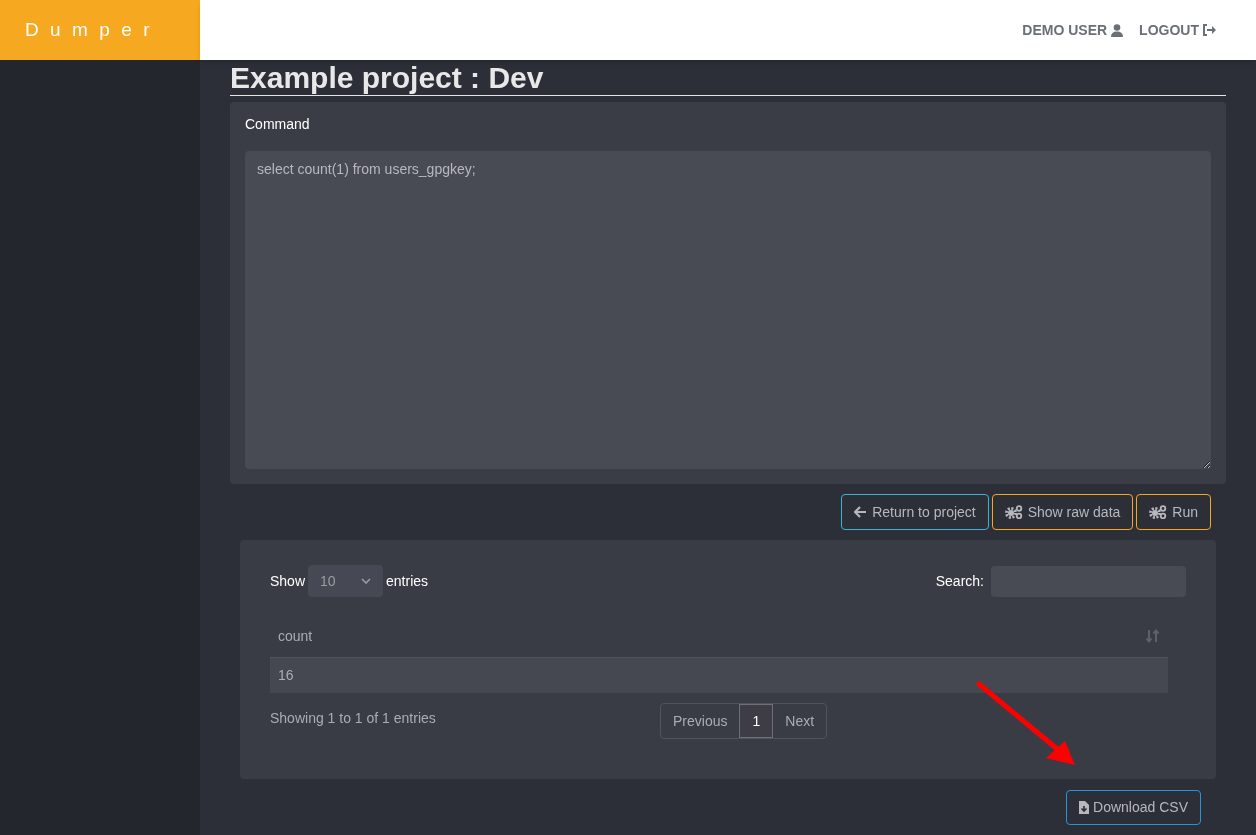 This screenshot has height=835, width=1256. I want to click on chevron-down-icon, so click(366, 581).